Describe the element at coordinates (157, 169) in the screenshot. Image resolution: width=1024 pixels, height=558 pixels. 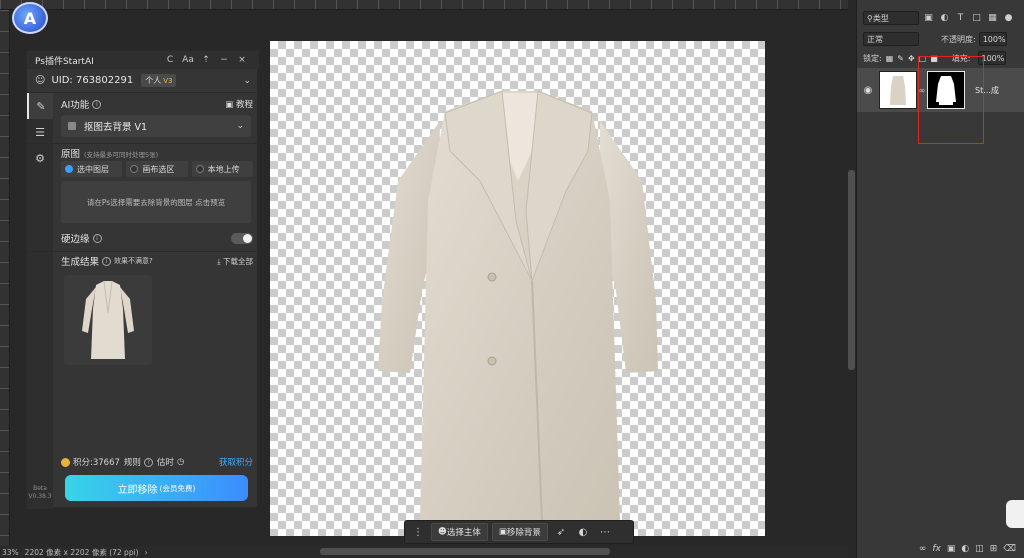
I see `option-canvas-selection: 画布选区` at that location.